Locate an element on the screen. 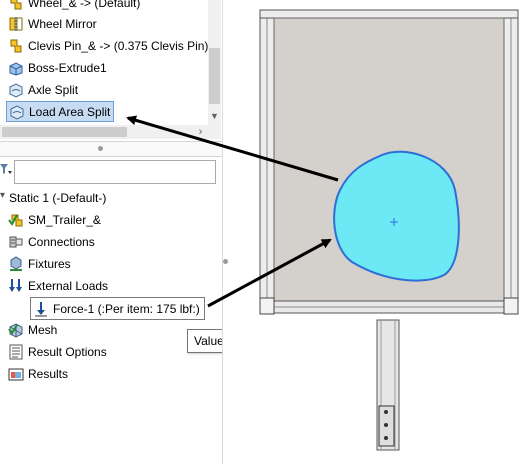 The width and height of the screenshot is (524, 467). tree-item-wheel-mirror: Wheel Mirror is located at coordinates (52, 24).